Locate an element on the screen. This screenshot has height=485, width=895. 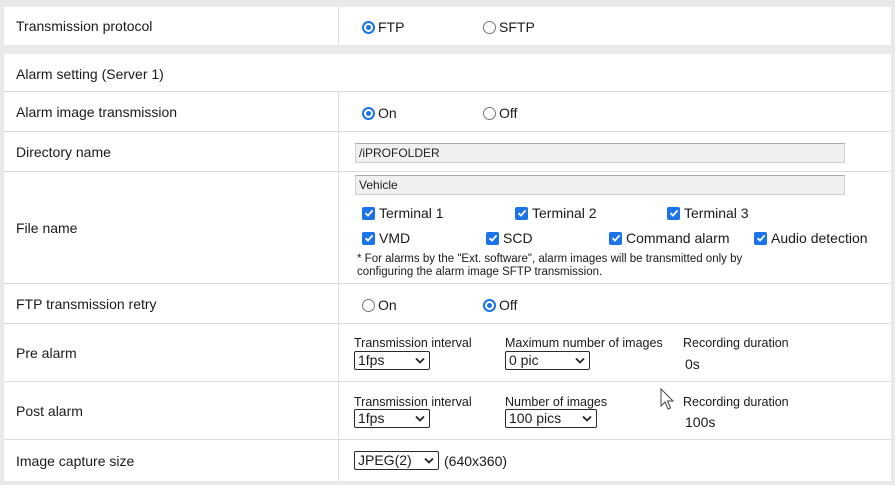
checkbox-command-alarm: Command alarm is located at coordinates (669, 238).